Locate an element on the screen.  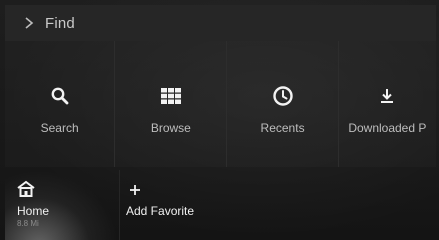
download-icon is located at coordinates (387, 96).